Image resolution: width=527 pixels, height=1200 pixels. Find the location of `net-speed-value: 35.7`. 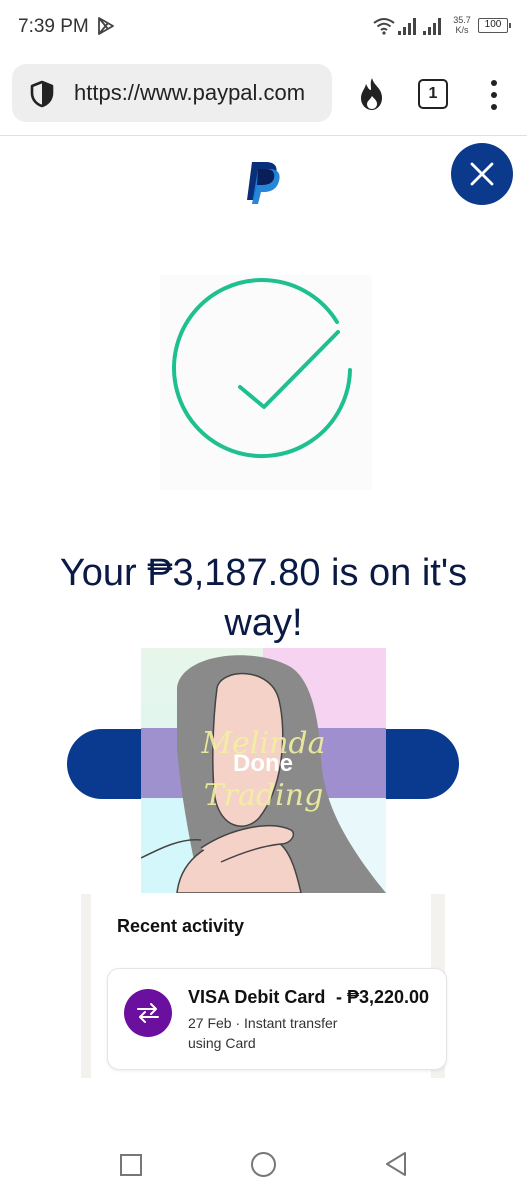

net-speed-value: 35.7 is located at coordinates (462, 20).